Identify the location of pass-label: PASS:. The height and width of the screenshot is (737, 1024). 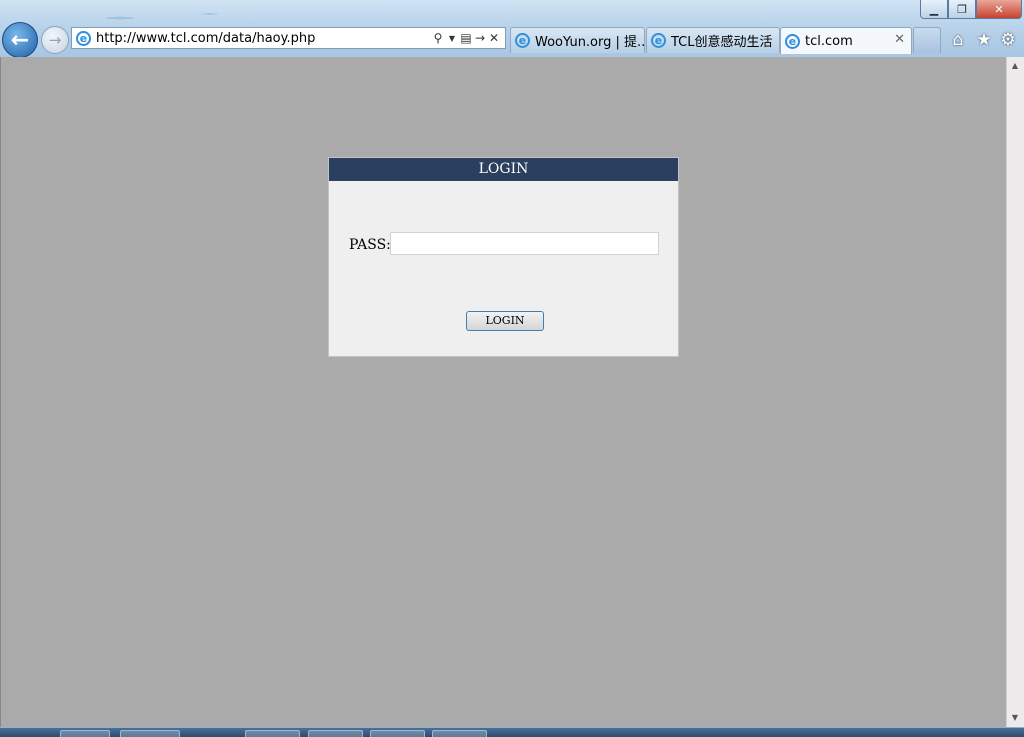
(370, 245).